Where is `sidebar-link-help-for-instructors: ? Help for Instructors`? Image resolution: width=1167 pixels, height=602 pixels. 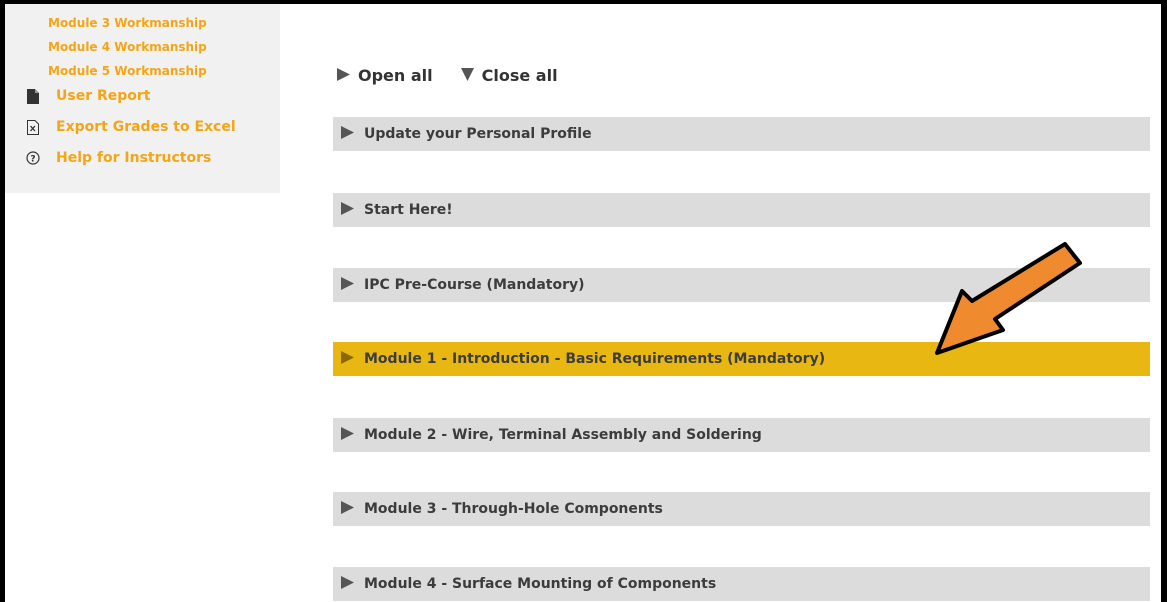
sidebar-link-help-for-instructors: ? Help for Instructors is located at coordinates (118, 158).